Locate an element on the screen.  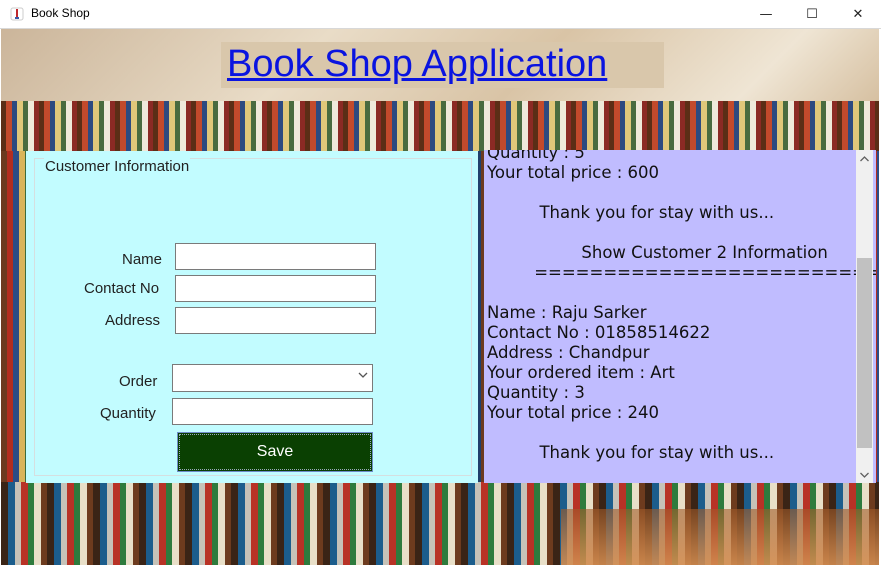
order-select is located at coordinates (272, 378).